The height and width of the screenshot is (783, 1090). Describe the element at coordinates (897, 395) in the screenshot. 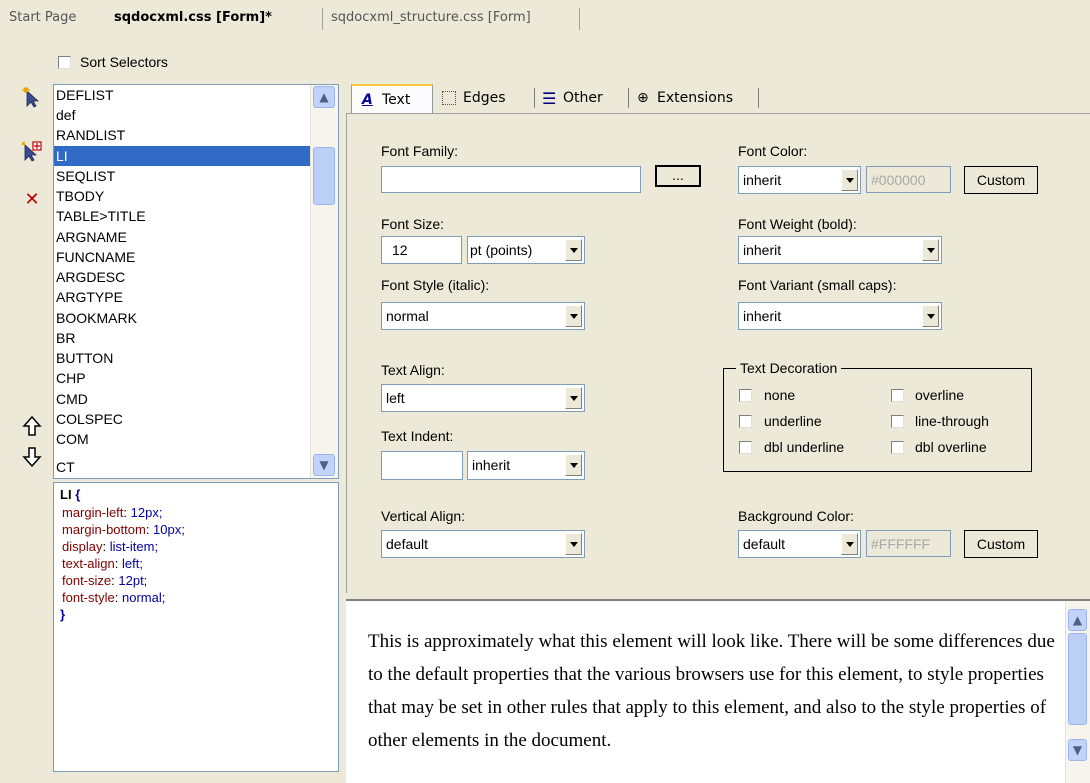

I see `decoration-overline-checkbox` at that location.